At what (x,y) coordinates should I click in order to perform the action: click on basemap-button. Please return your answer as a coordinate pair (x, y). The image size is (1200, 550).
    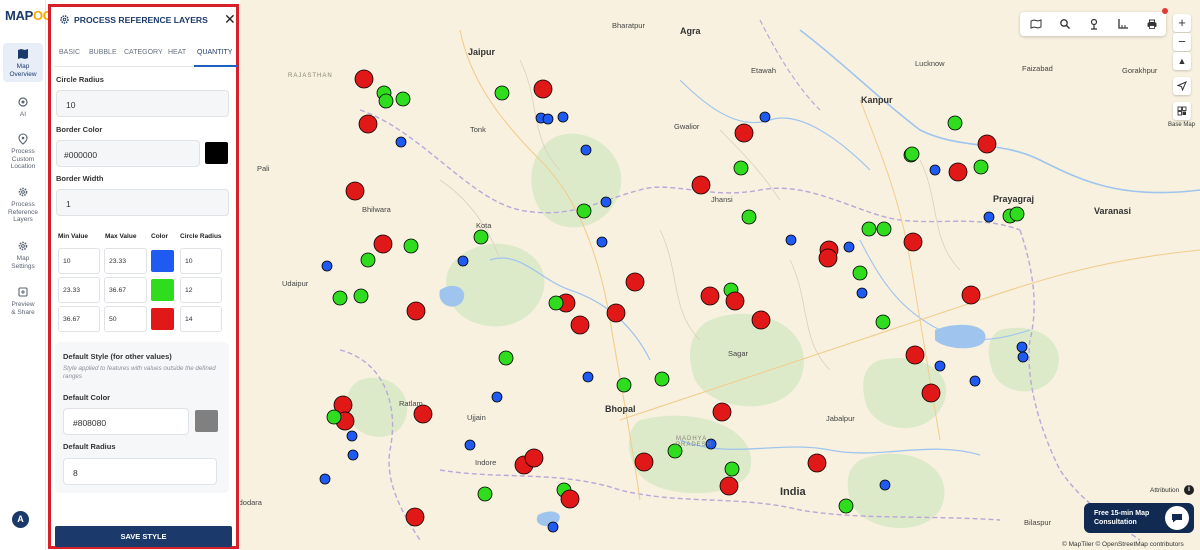
    Looking at the image, I should click on (1182, 111).